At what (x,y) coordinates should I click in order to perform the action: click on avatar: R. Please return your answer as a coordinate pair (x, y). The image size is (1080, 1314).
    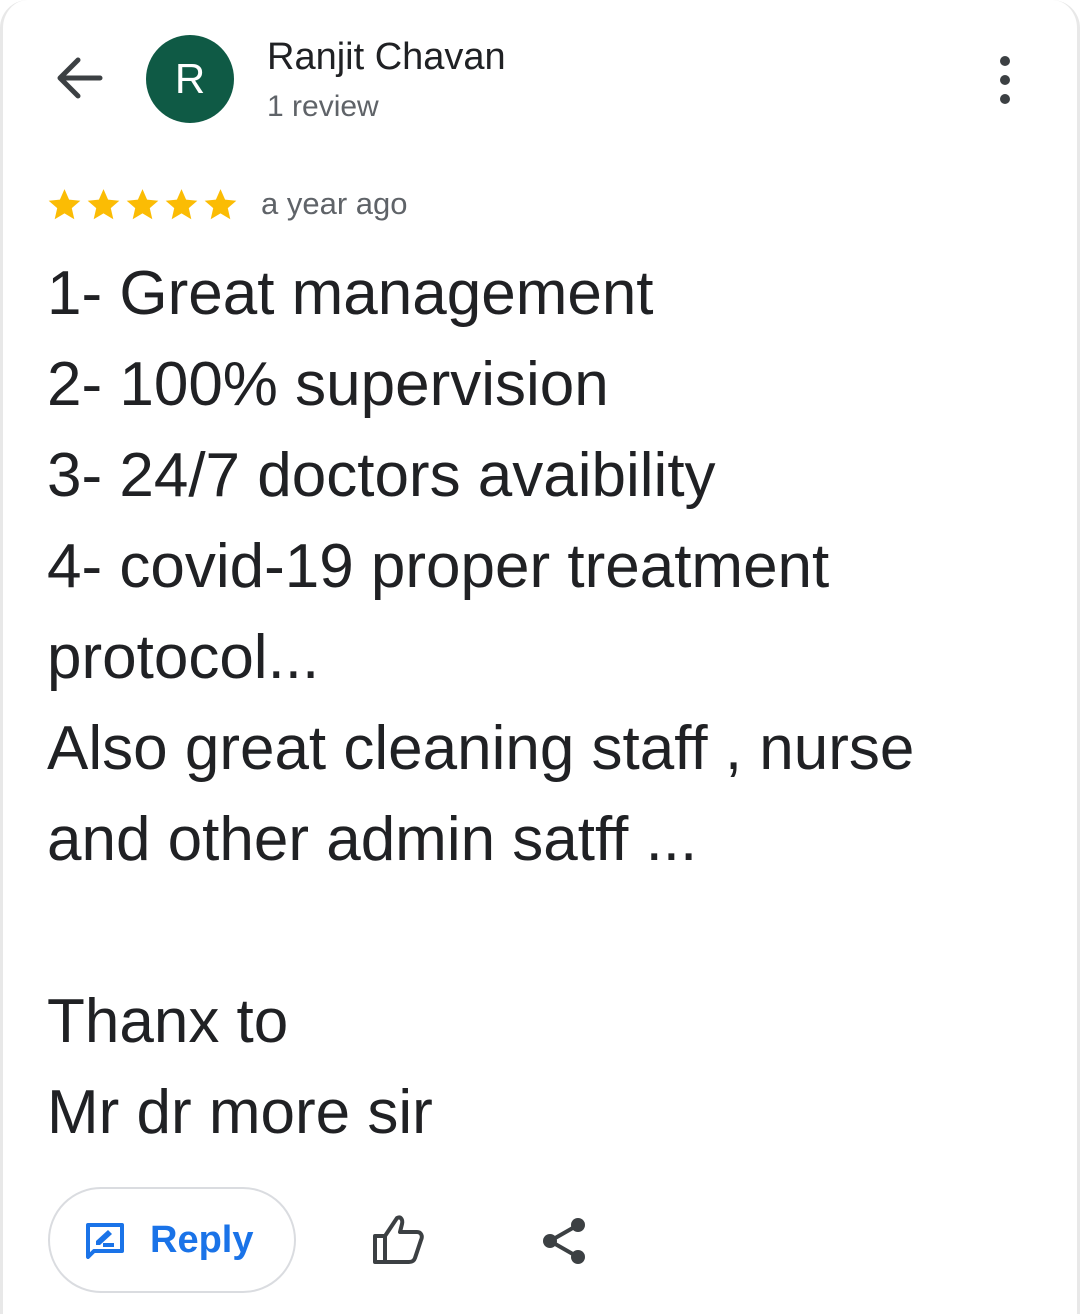
    Looking at the image, I should click on (190, 79).